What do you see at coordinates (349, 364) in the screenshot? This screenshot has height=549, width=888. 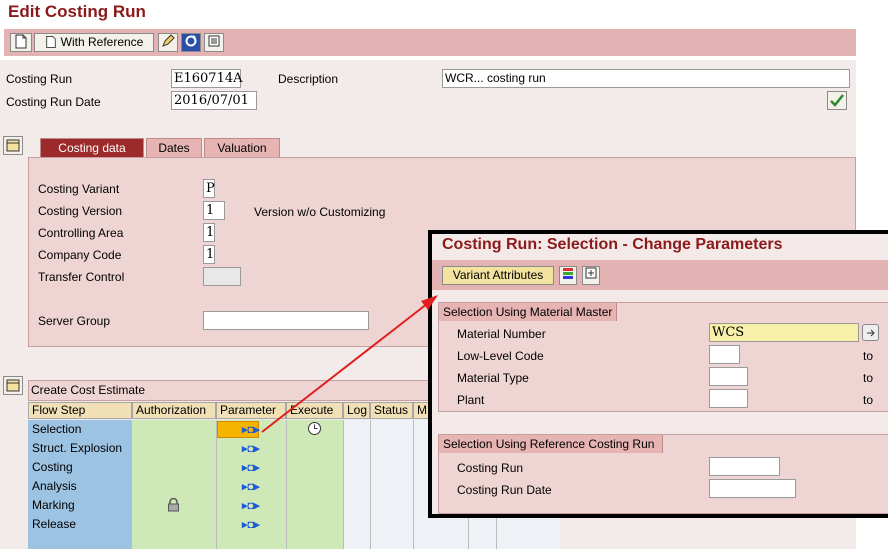 I see `annotation-arrow` at bounding box center [349, 364].